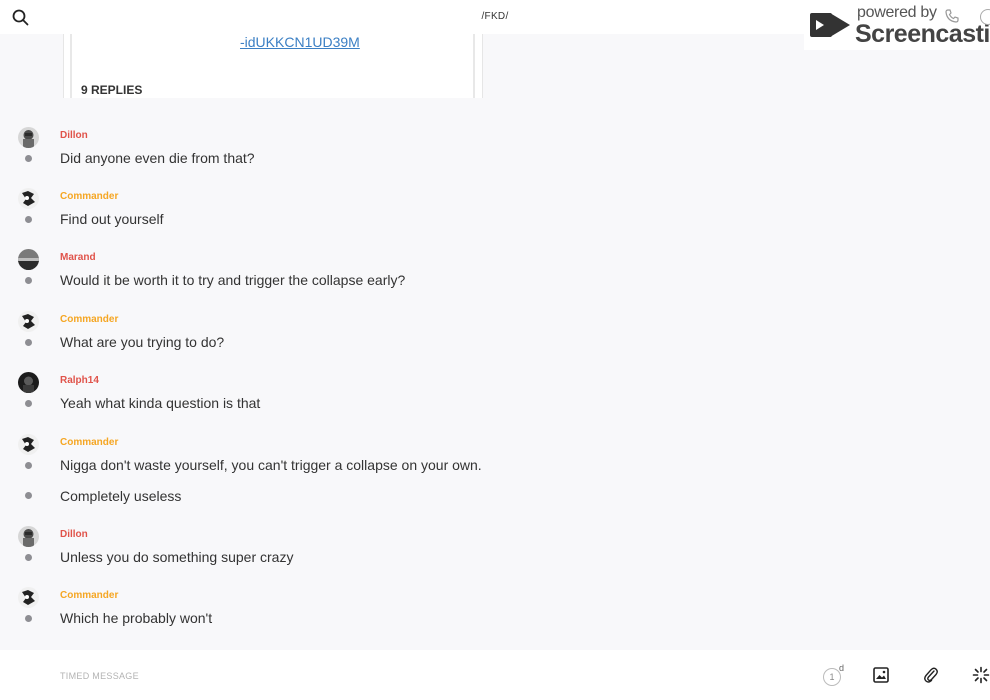  Describe the element at coordinates (111, 90) in the screenshot. I see `replies-count: 9 REPLIES` at that location.